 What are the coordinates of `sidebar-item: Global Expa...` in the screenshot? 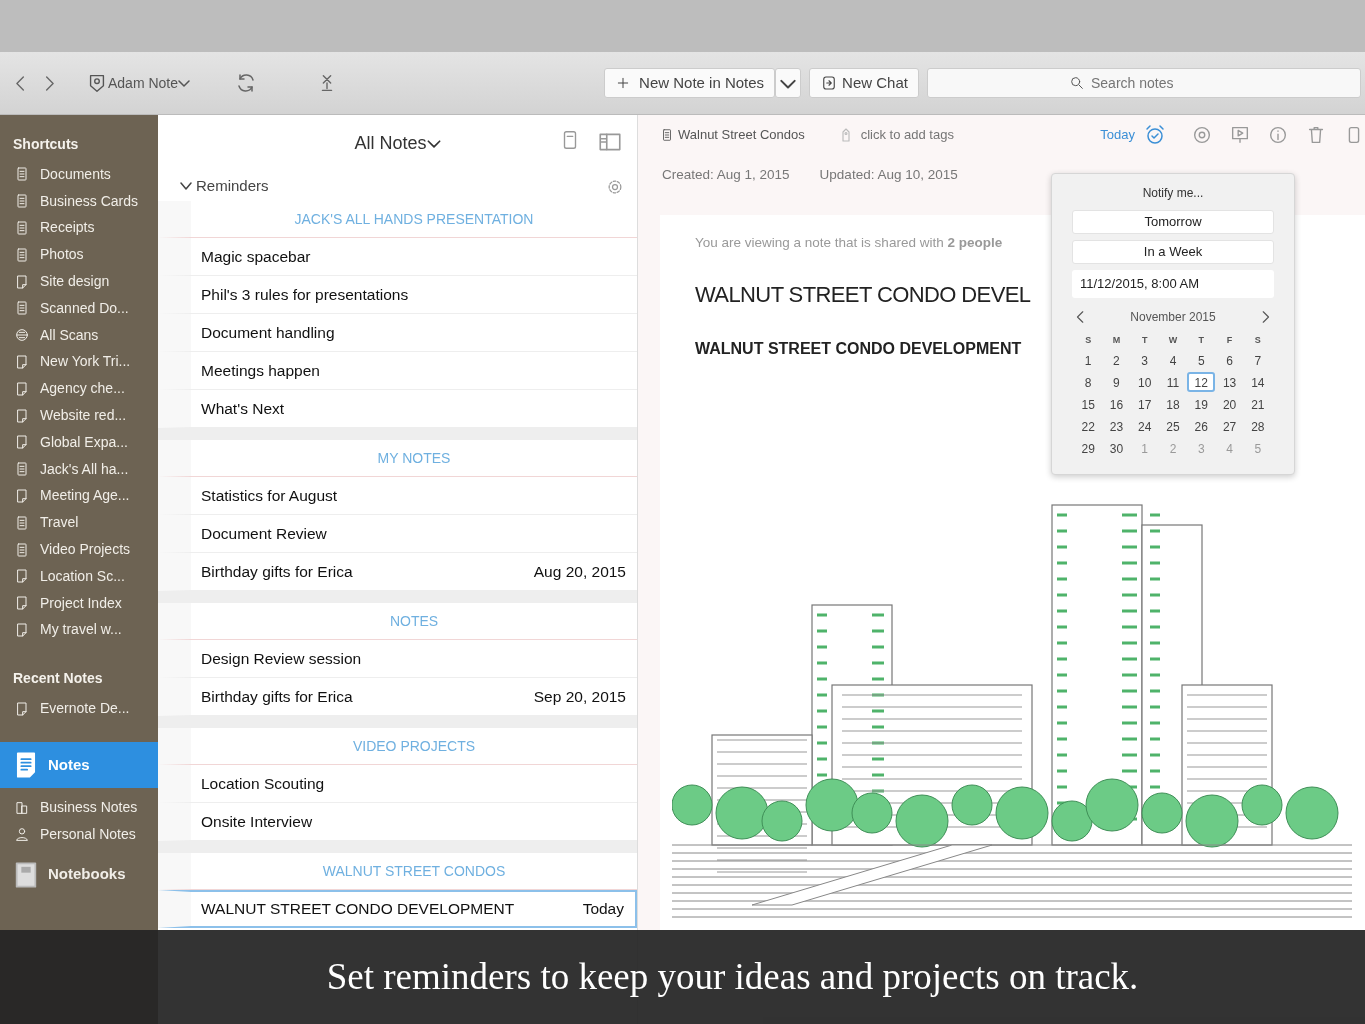 It's located at (79, 442).